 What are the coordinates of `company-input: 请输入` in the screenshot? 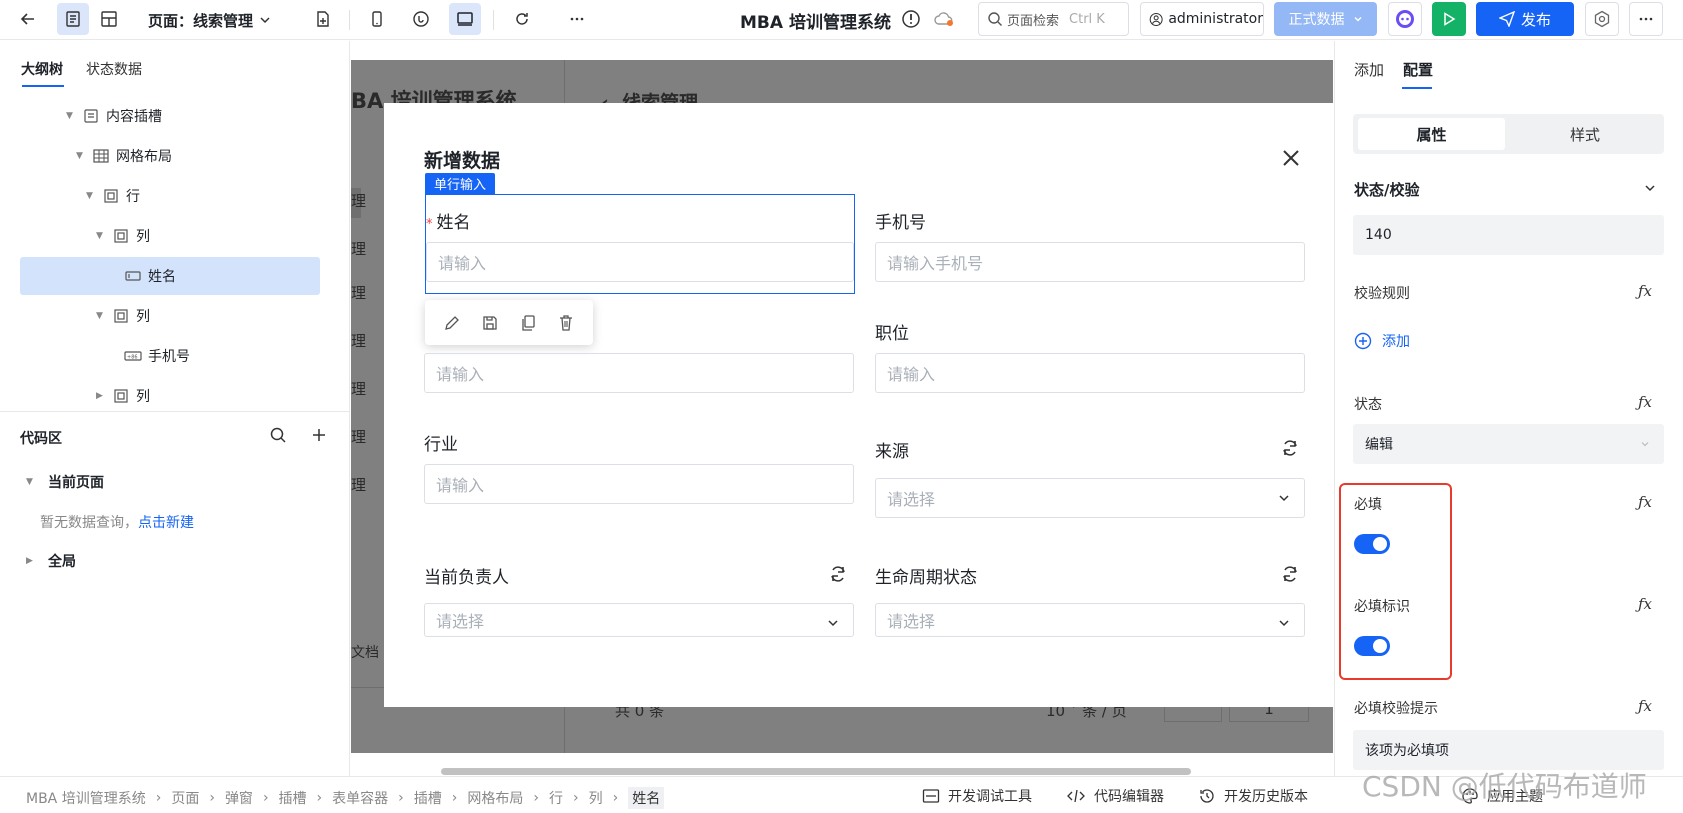 It's located at (639, 373).